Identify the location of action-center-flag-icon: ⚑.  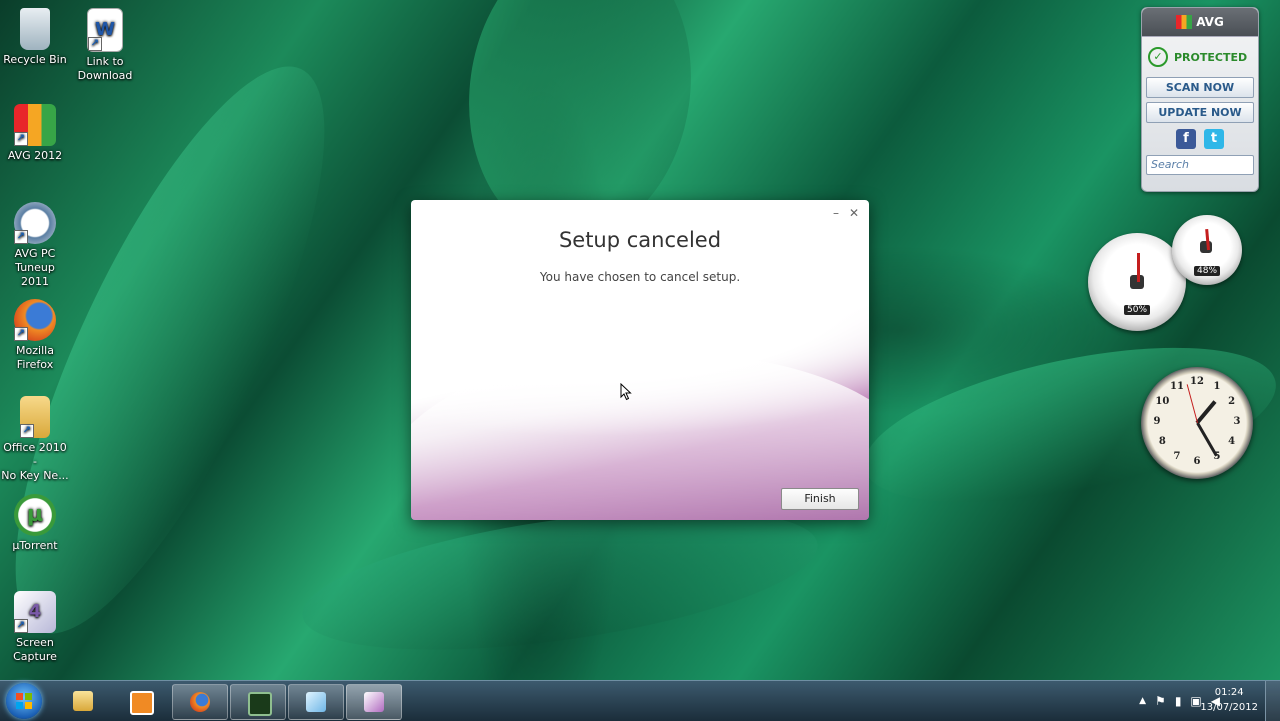
(1160, 701).